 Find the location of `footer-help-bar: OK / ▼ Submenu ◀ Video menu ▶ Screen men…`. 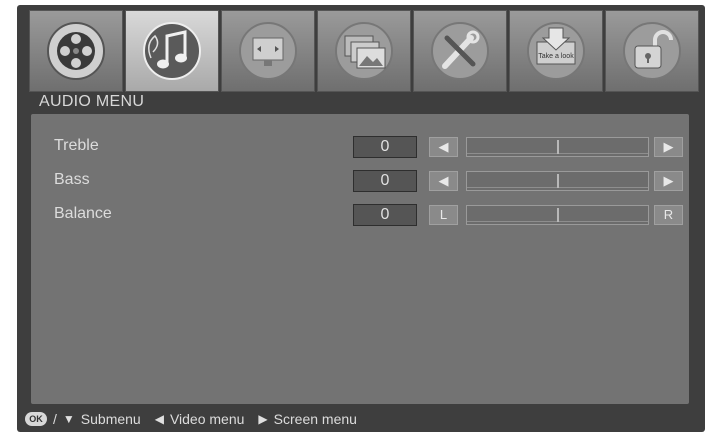

footer-help-bar: OK / ▼ Submenu ◀ Video menu ▶ Screen men… is located at coordinates (361, 418).